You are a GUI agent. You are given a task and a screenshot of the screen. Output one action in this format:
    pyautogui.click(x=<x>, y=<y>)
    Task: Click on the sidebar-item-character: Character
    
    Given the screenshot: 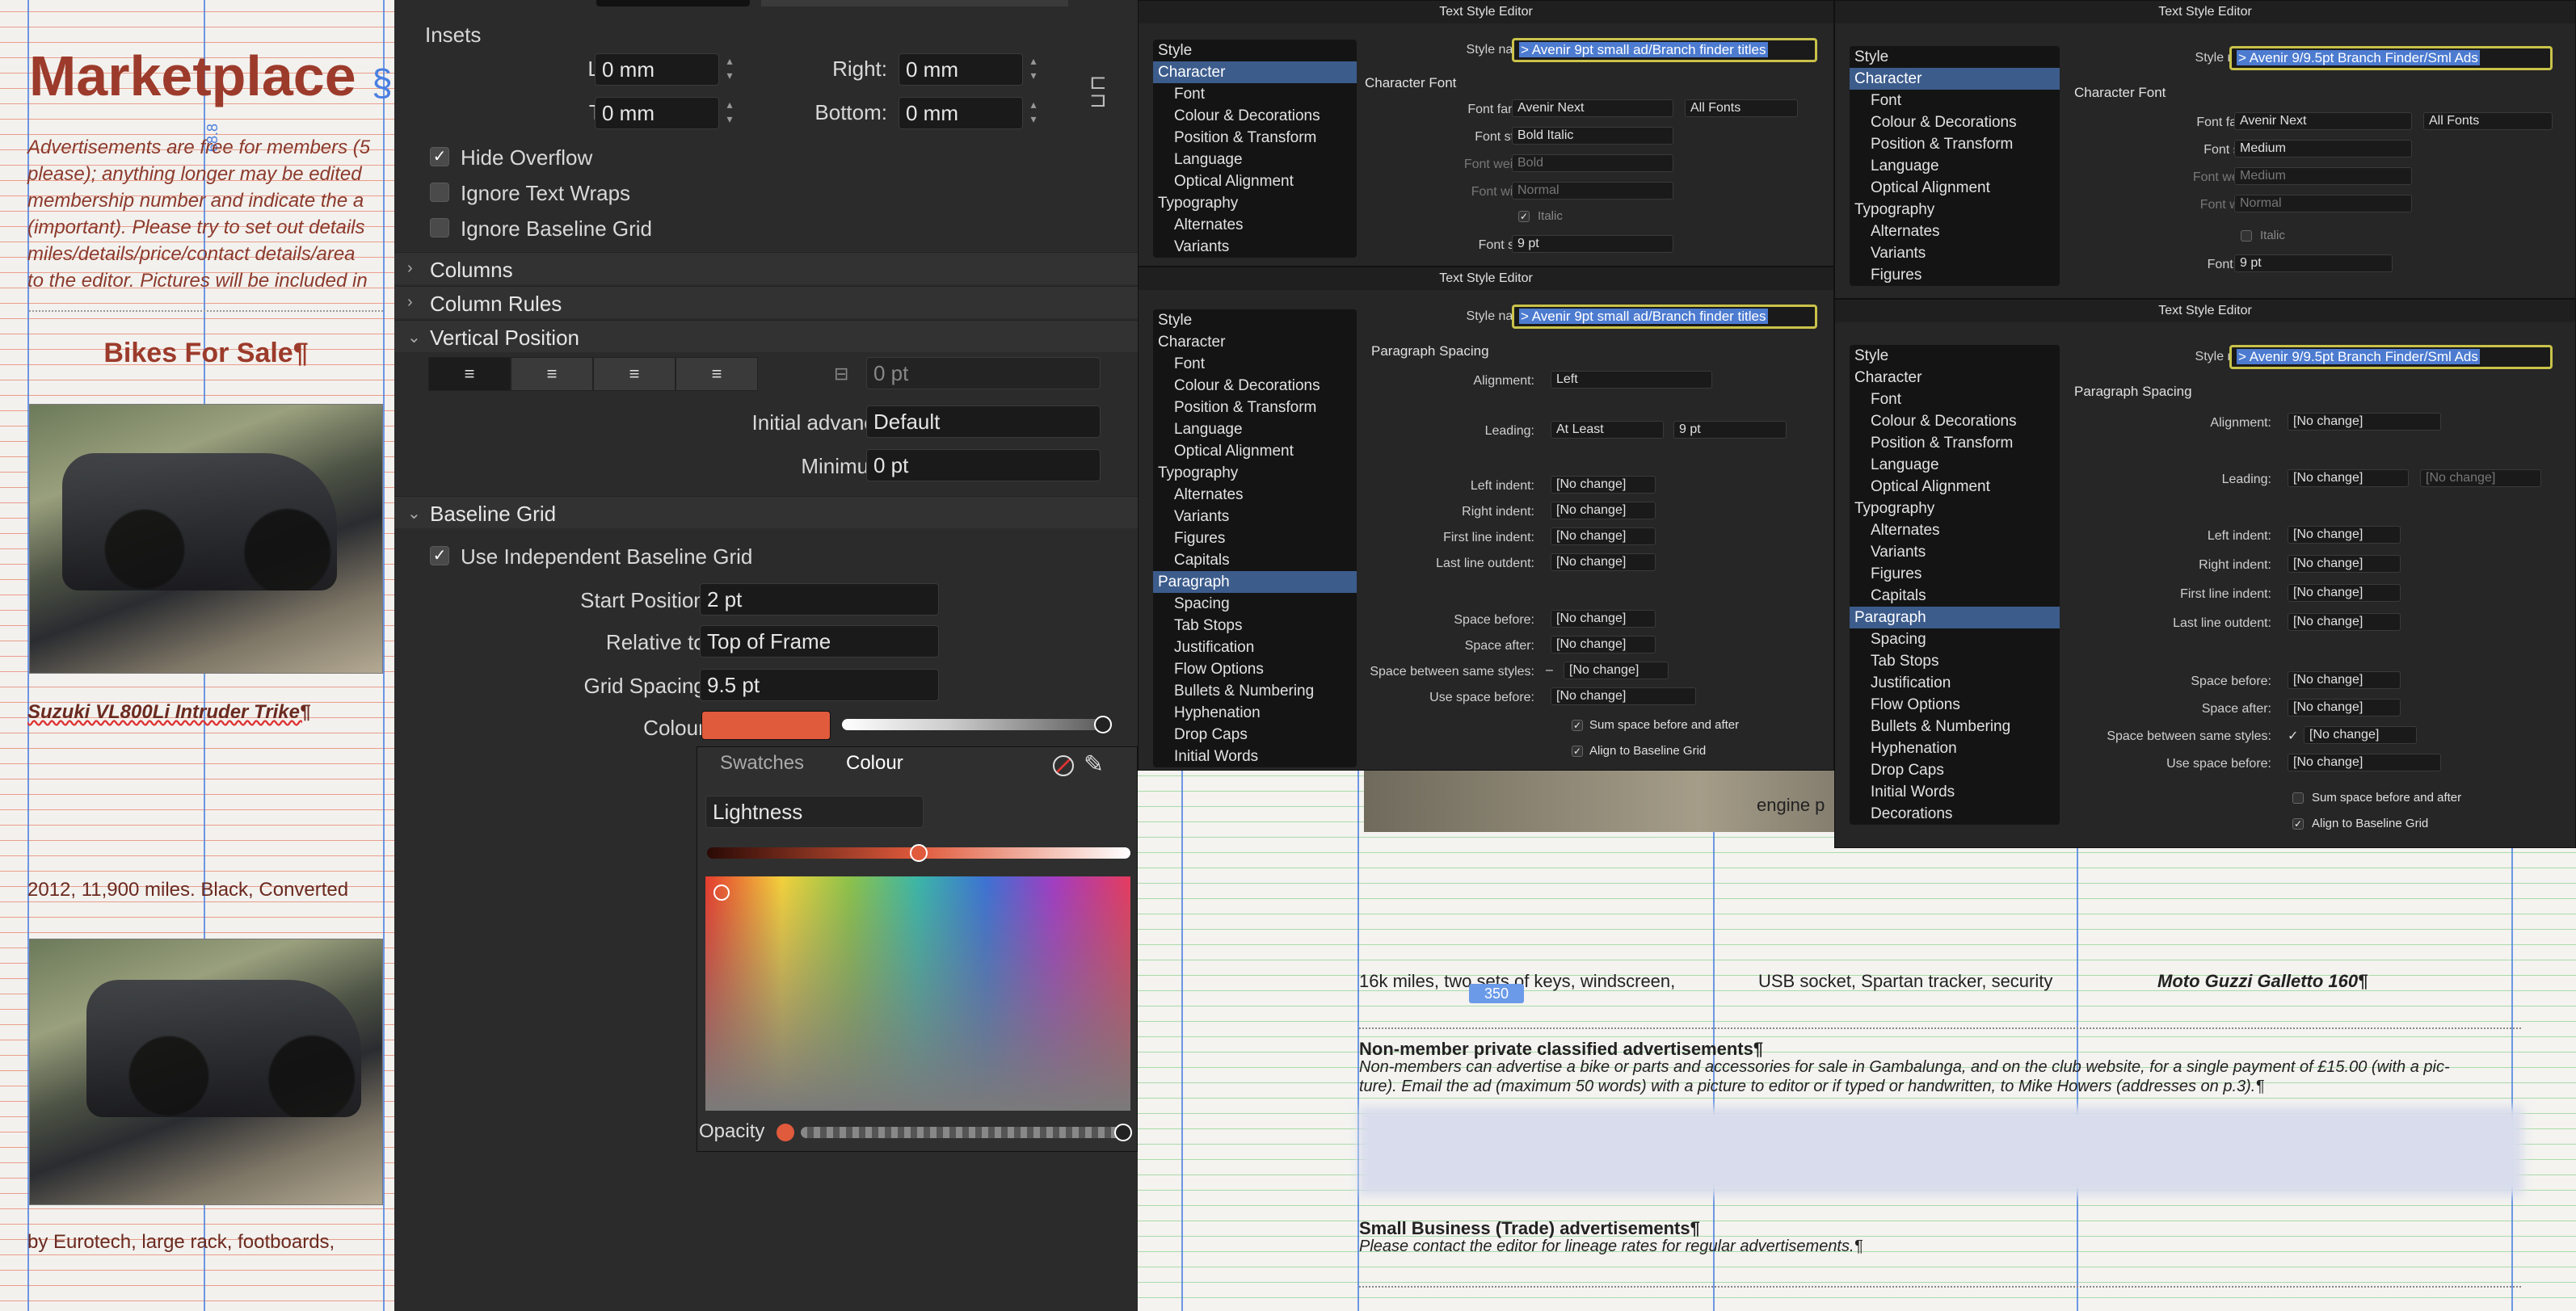 What is the action you would take?
    pyautogui.click(x=1955, y=79)
    